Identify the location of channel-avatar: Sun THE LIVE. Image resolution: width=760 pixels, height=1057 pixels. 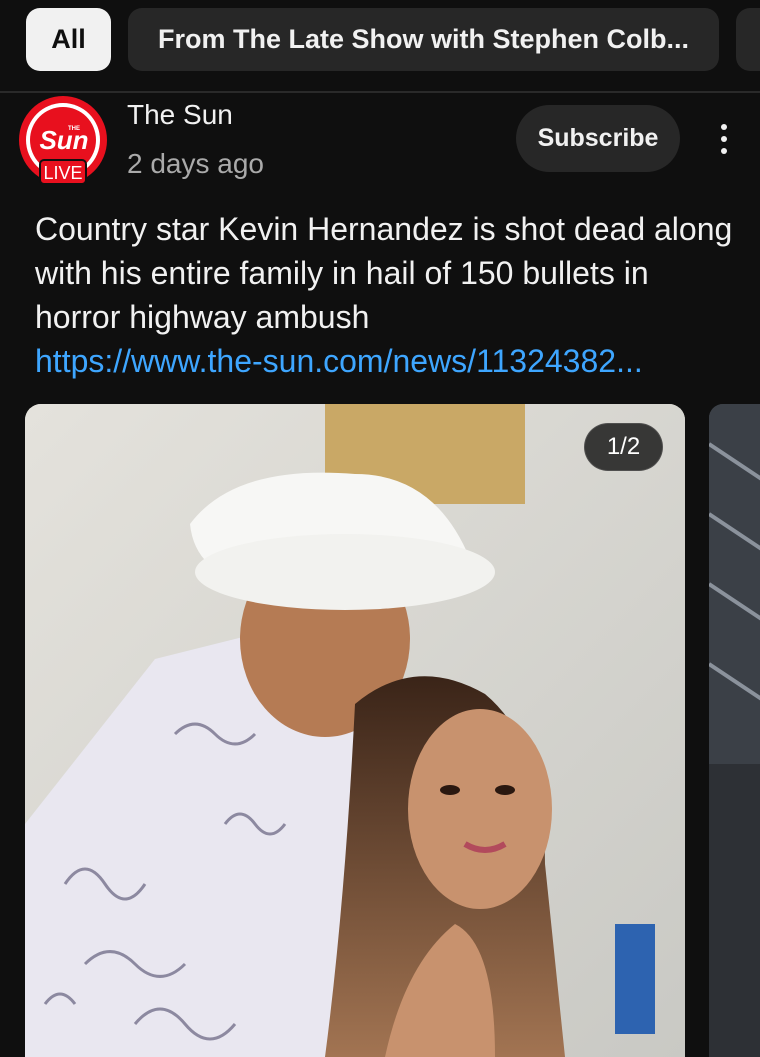
(63, 141).